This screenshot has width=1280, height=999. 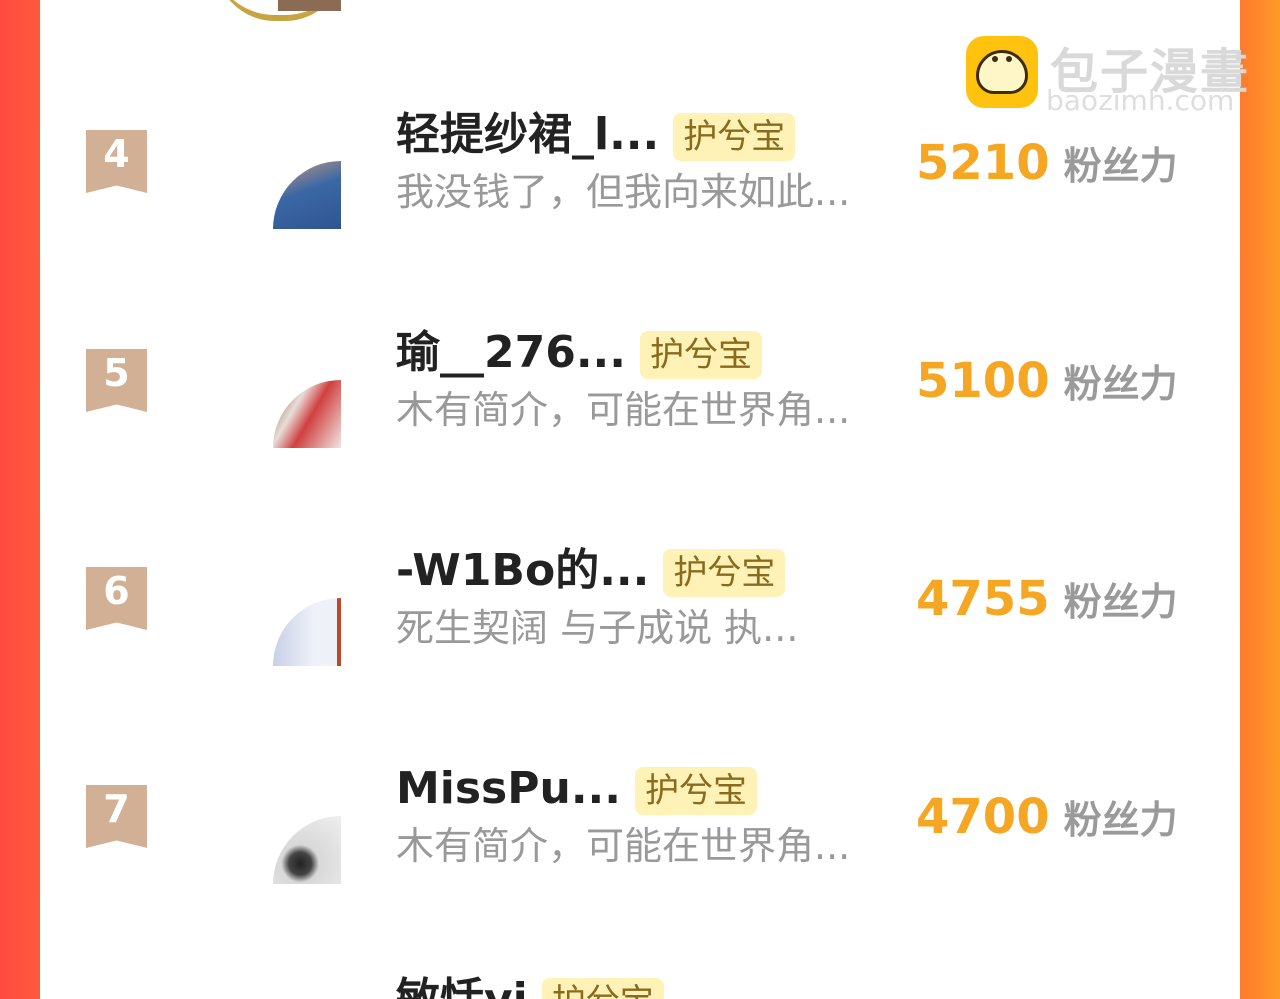 I want to click on leaderboard-row: 敏恬yi护兮宝, so click(x=640, y=987).